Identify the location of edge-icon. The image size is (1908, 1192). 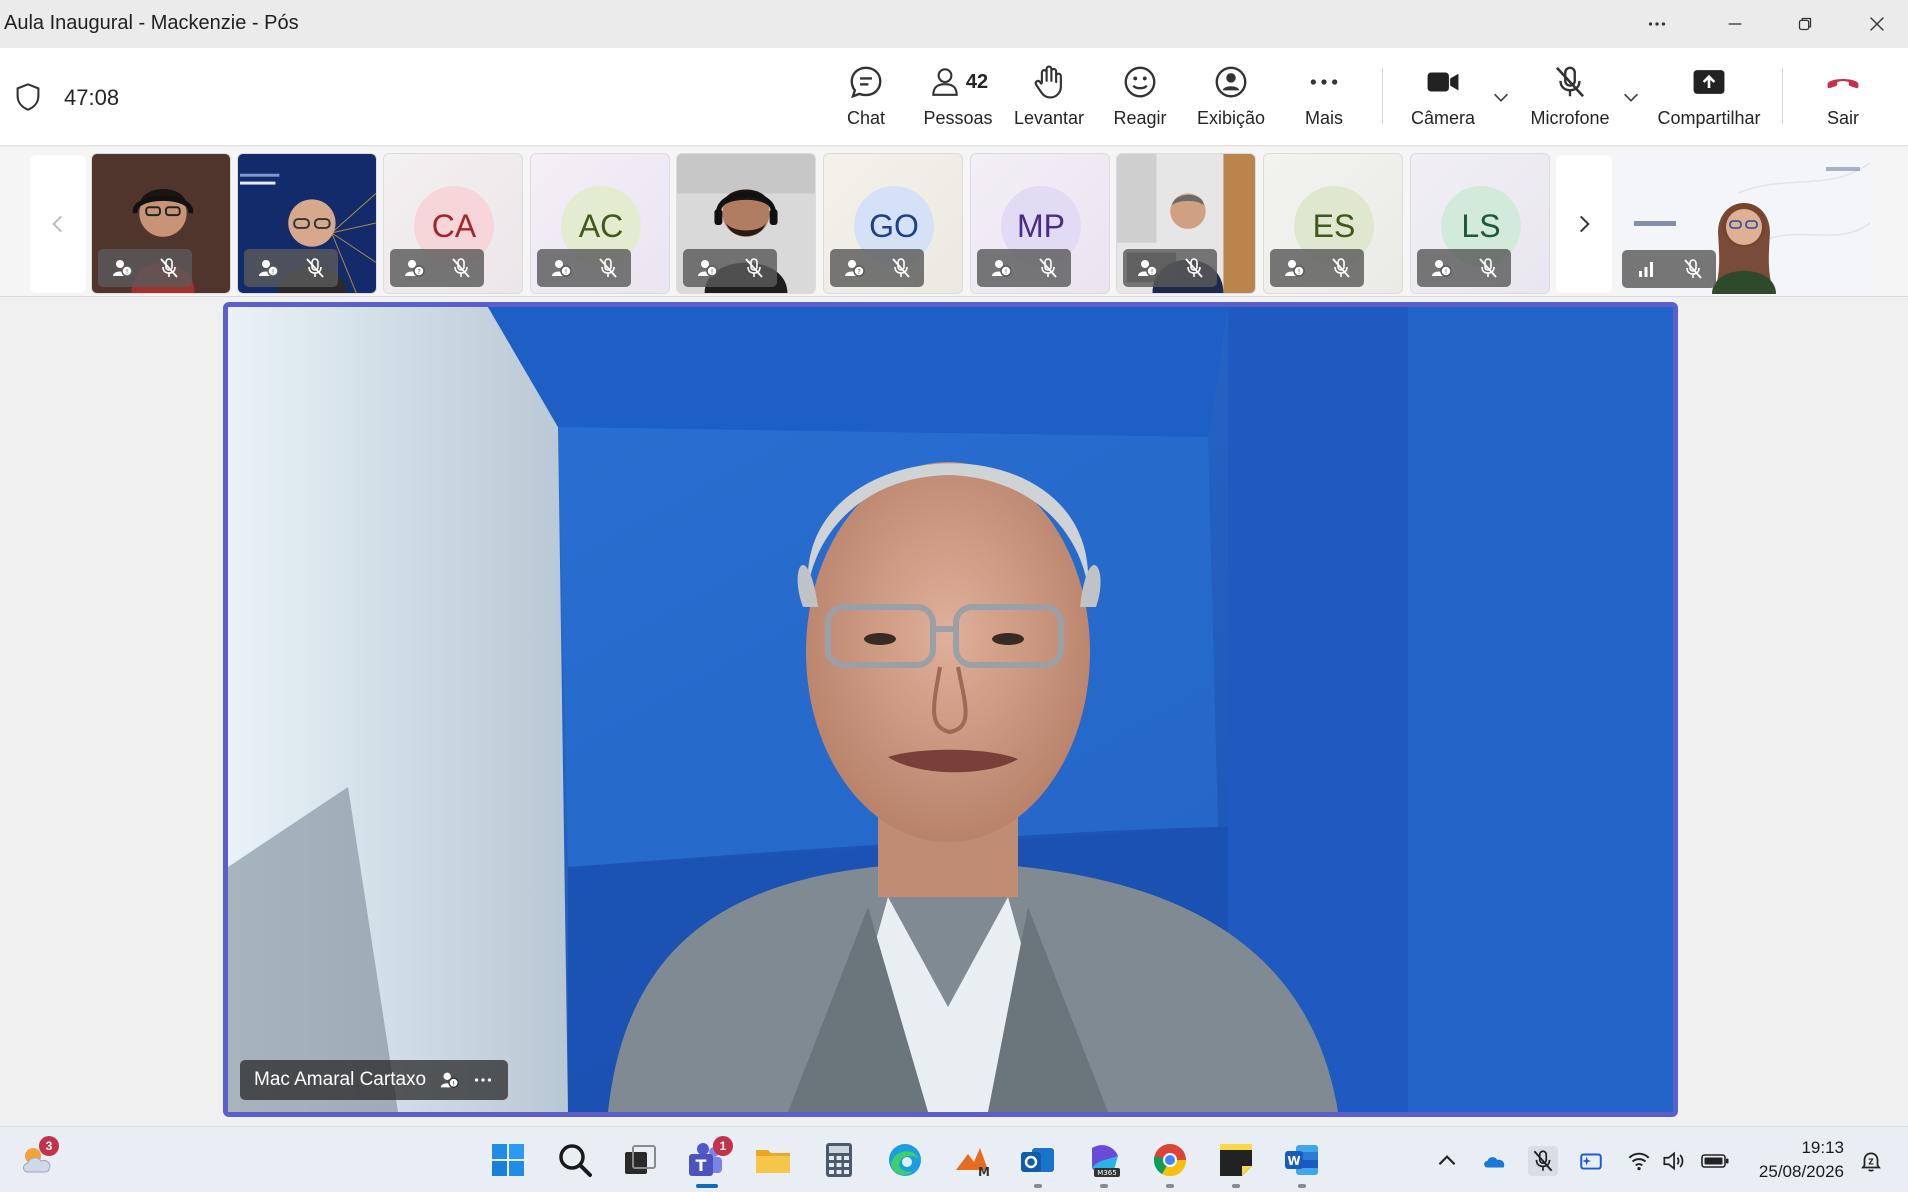
(905, 1160).